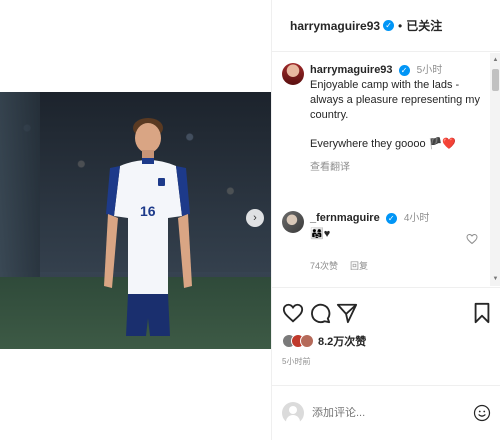 The height and width of the screenshot is (440, 500). Describe the element at coordinates (495, 80) in the screenshot. I see `scroll-thumb` at that location.